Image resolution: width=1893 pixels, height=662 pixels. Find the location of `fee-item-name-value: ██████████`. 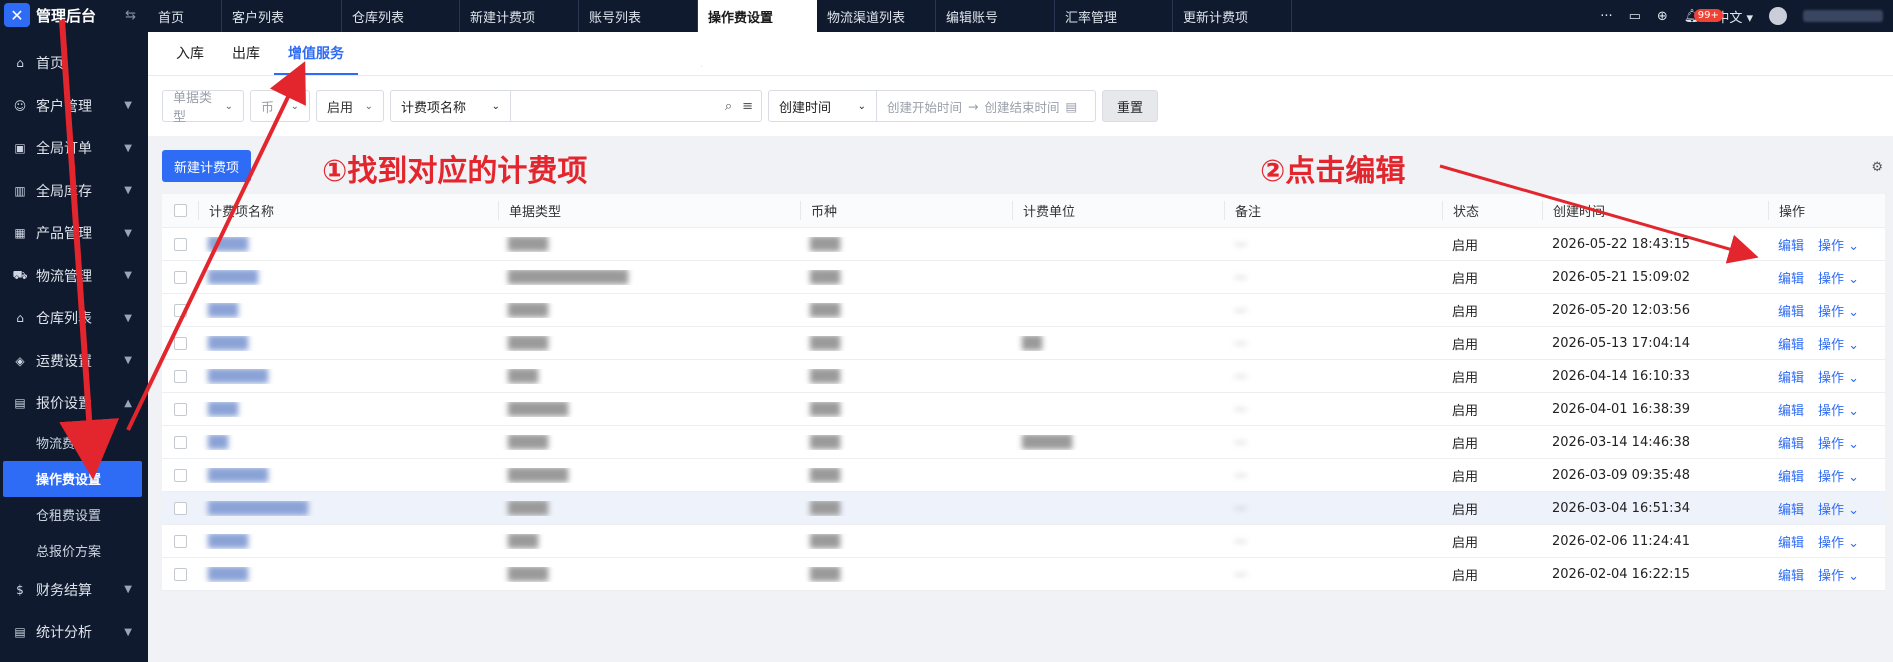

fee-item-name-value: ██████████ is located at coordinates (258, 508).